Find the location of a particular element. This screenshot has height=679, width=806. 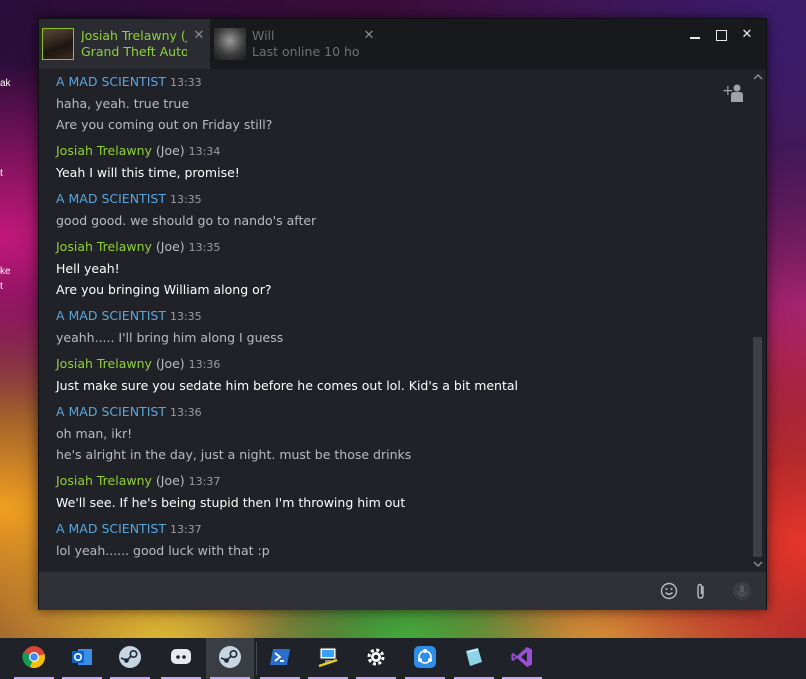

visual-studio-icon is located at coordinates (522, 659).